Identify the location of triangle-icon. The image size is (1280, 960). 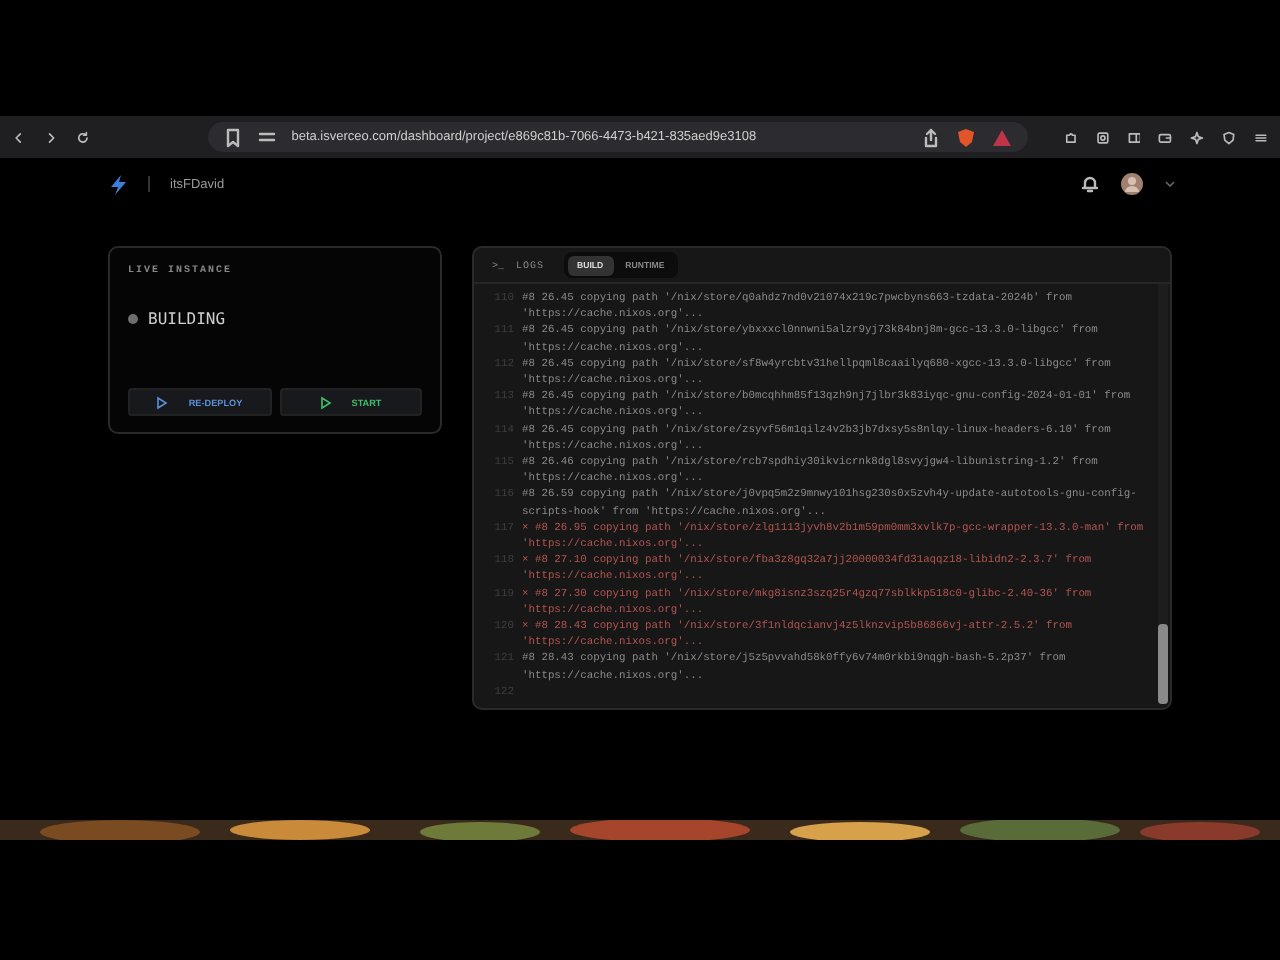
(1001, 137).